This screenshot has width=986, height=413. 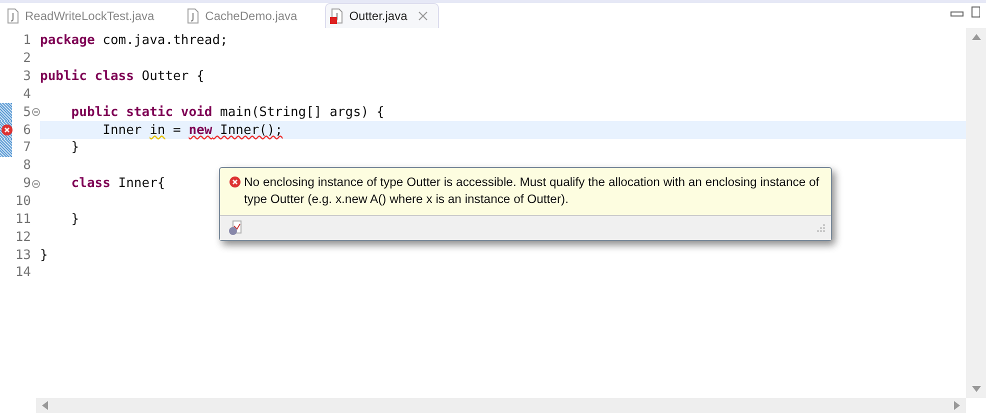 What do you see at coordinates (821, 228) in the screenshot?
I see `resize-grip-icon` at bounding box center [821, 228].